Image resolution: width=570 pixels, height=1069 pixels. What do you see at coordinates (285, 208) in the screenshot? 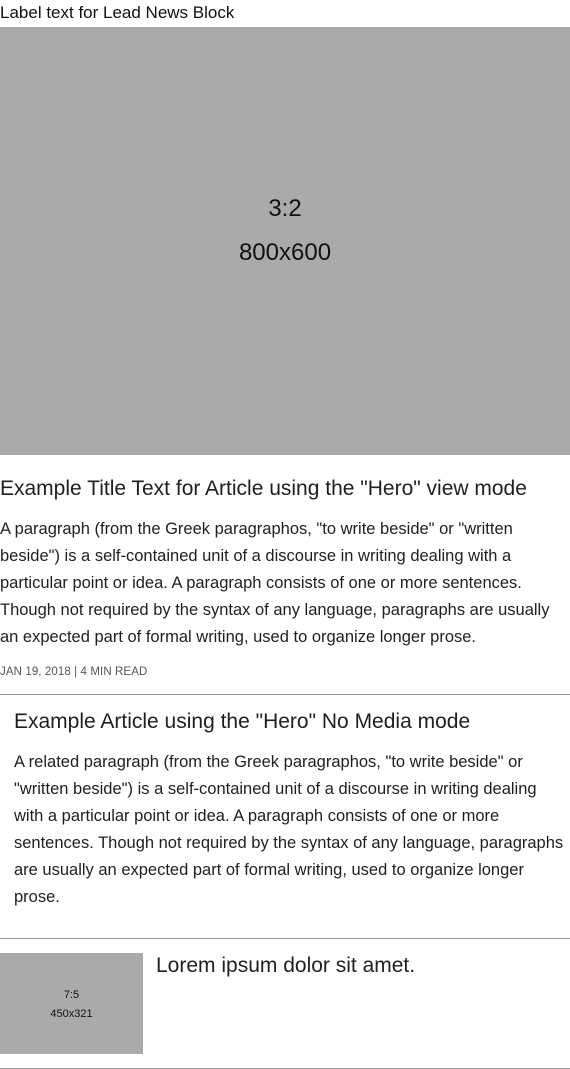
I see `hero-image-ratio: 3:2` at bounding box center [285, 208].